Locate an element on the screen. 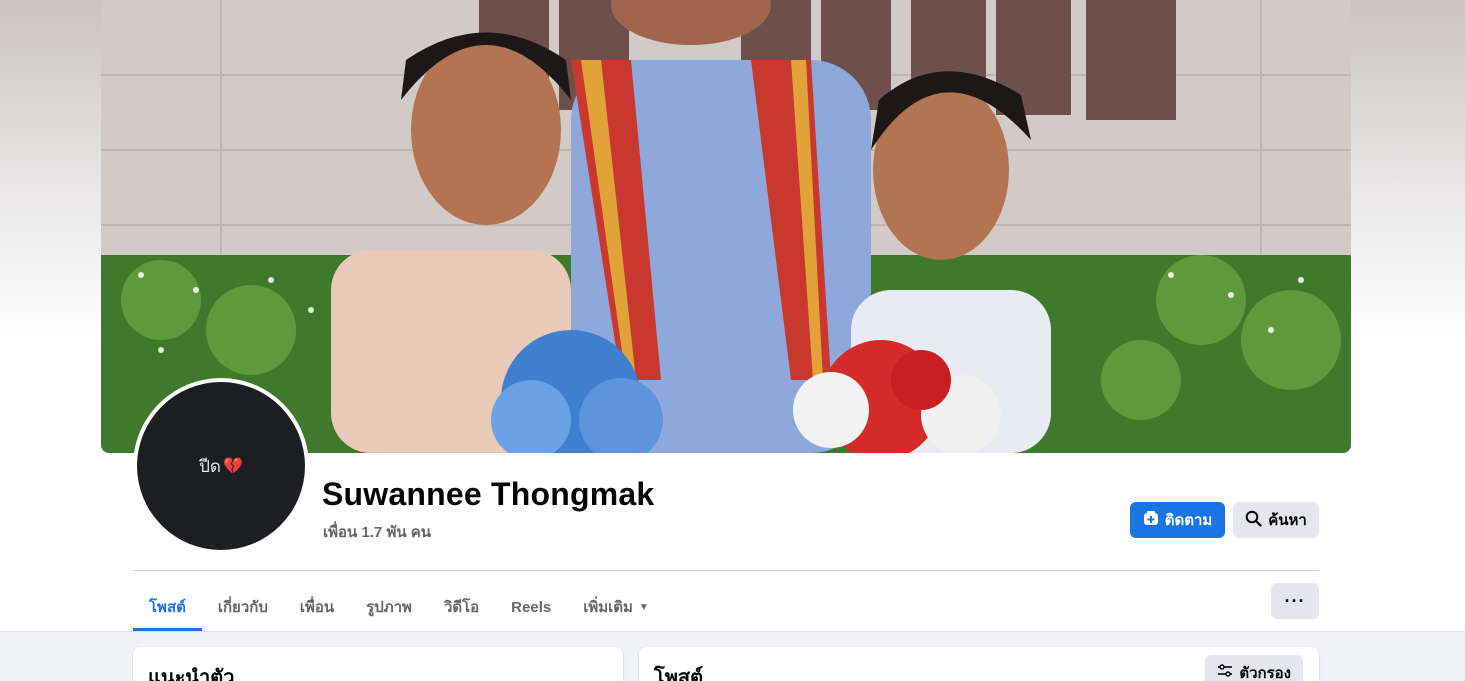  intro-title: แนะนำตัว is located at coordinates (191, 674).